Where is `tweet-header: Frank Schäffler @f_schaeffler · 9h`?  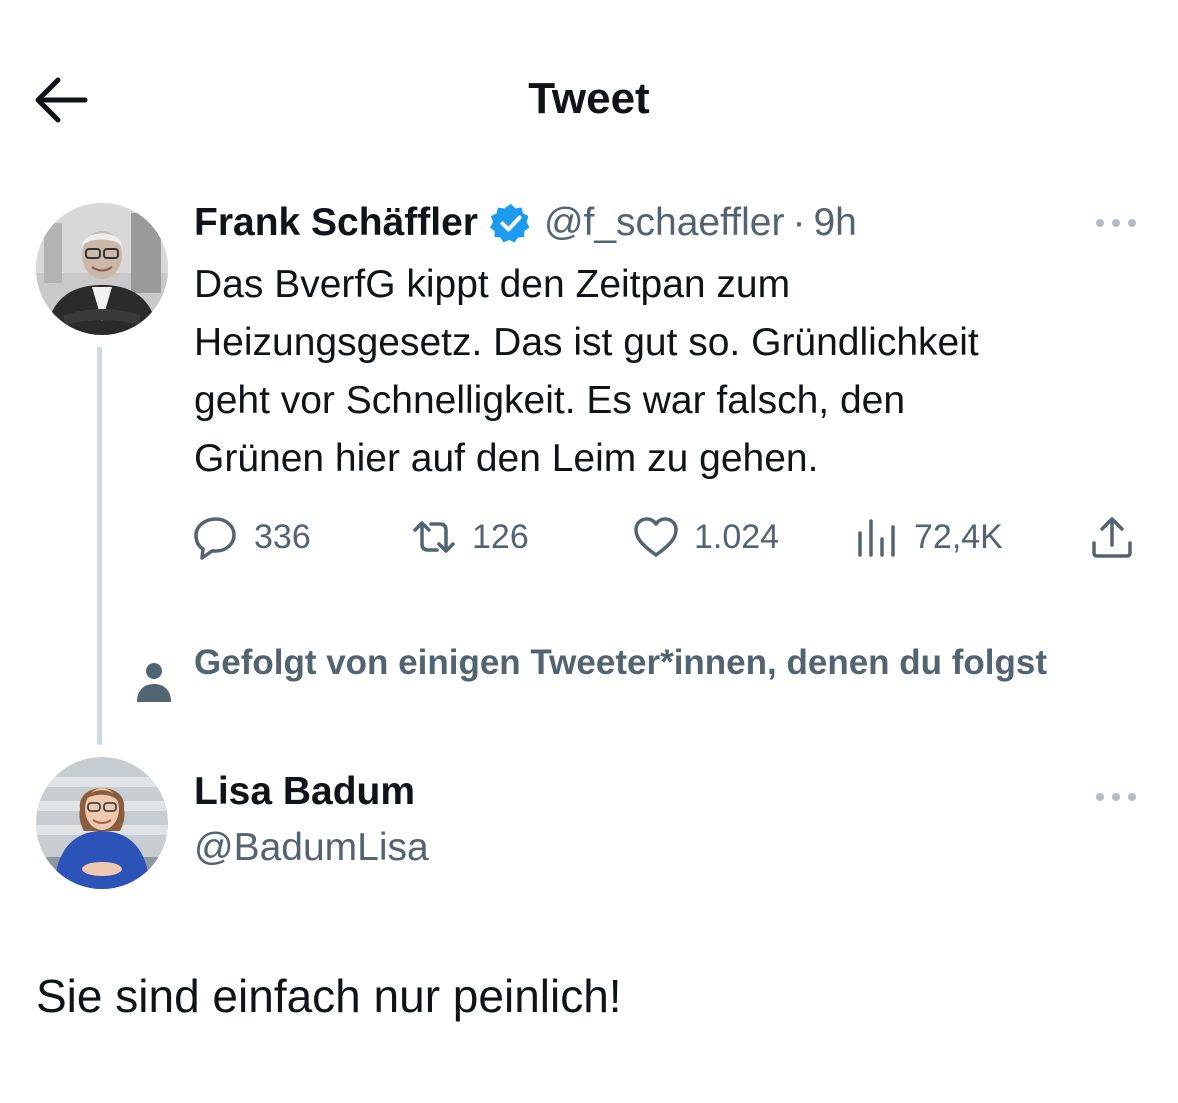 tweet-header: Frank Schäffler @f_schaeffler · 9h is located at coordinates (525, 223).